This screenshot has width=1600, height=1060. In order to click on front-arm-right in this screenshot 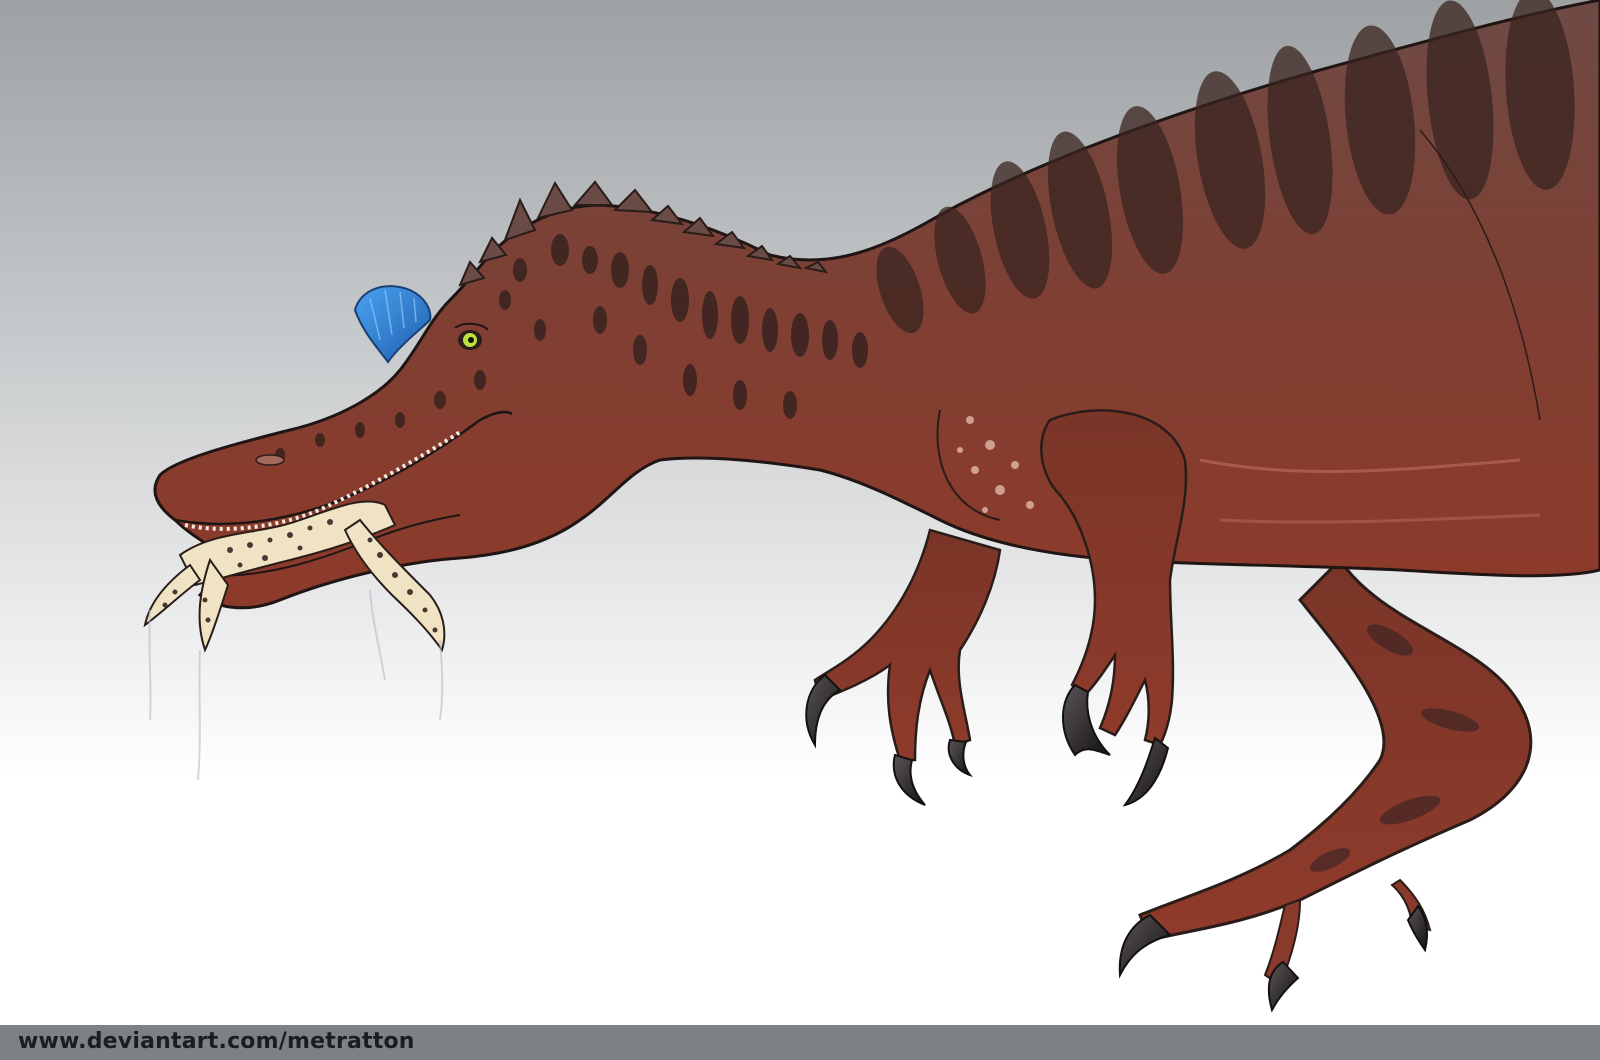, I will do `click(1114, 608)`.